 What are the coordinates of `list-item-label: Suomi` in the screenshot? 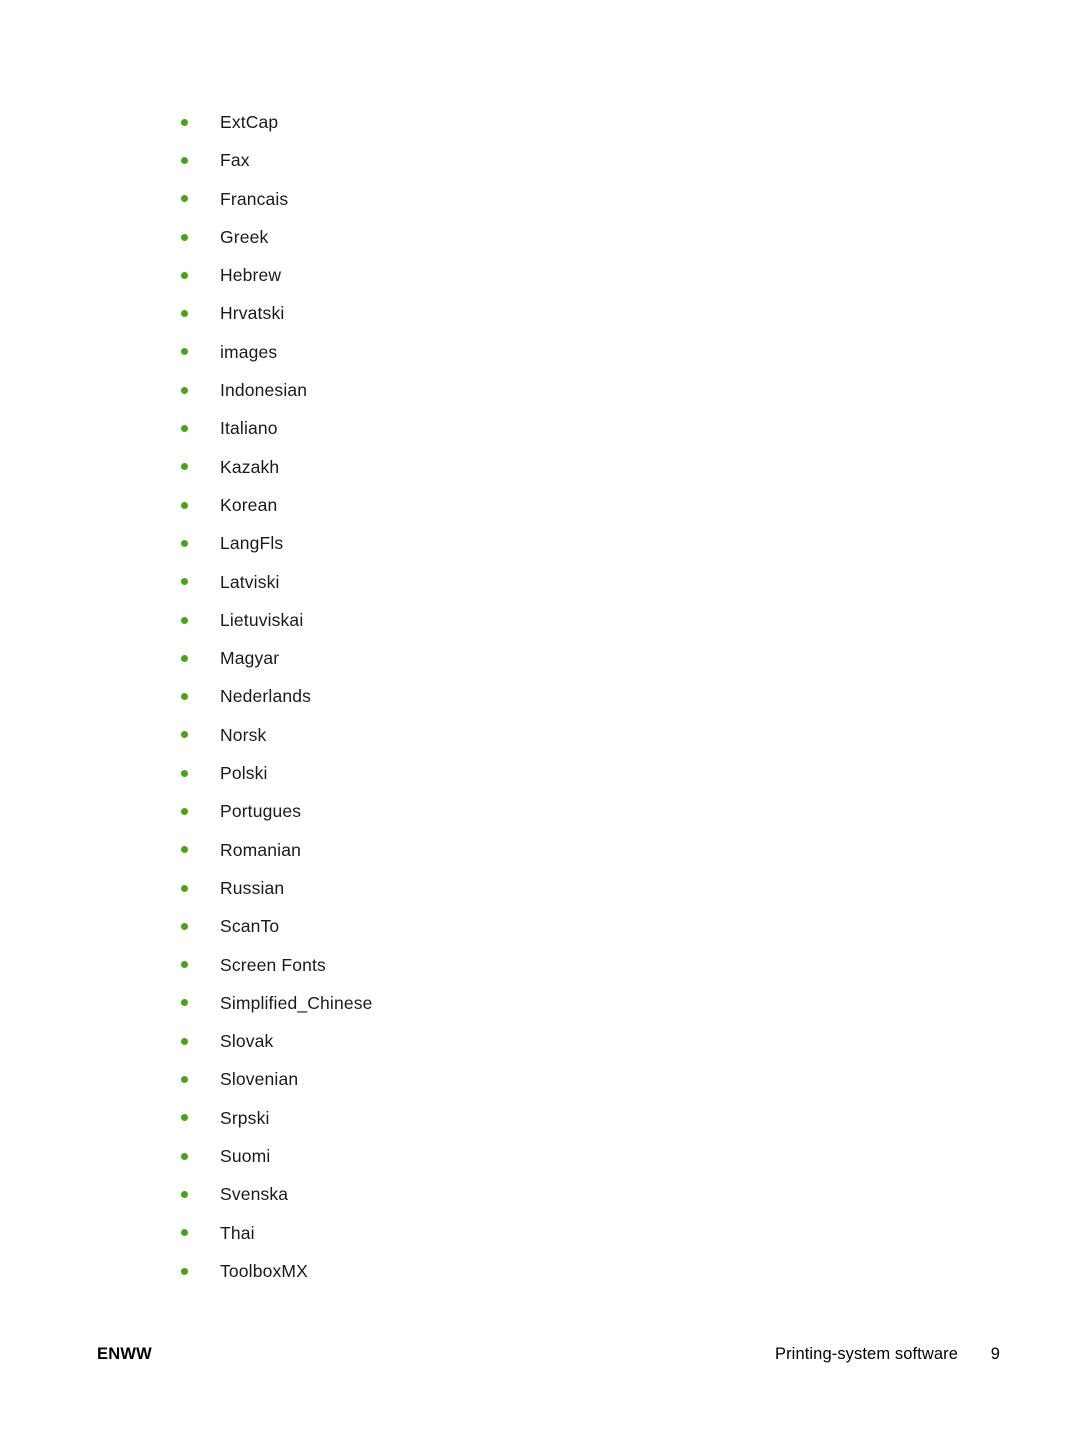 It's located at (245, 1156).